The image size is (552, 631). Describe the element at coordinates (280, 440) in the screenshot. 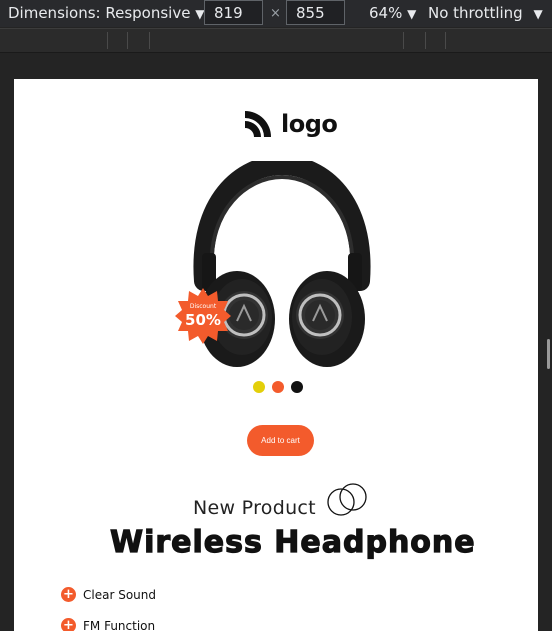

I see `add-to-cart-button: Add to cart` at that location.